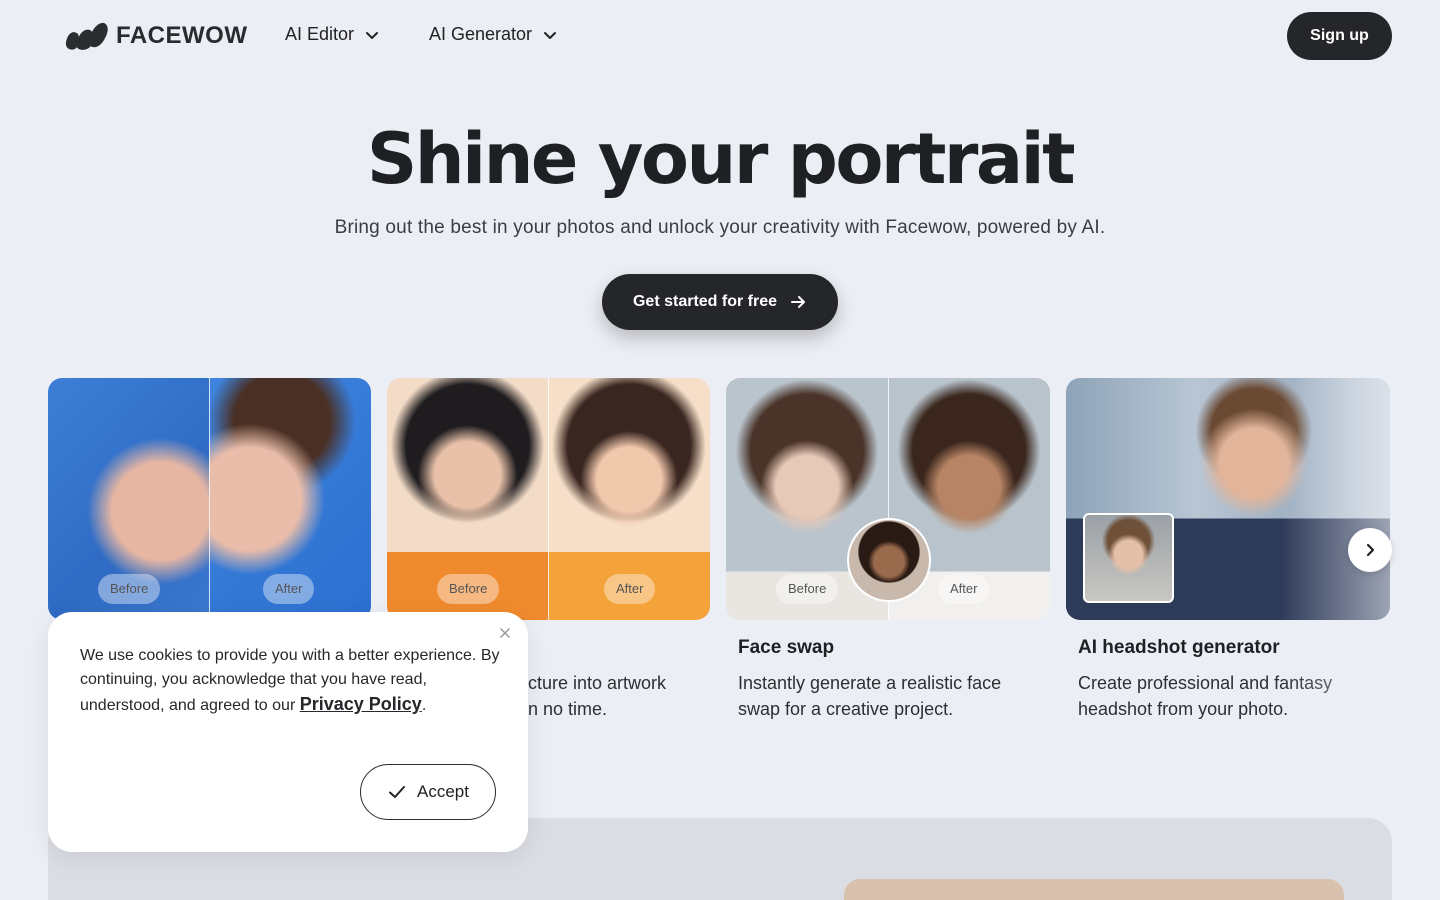  I want to click on nav-ai-editor-label: AI Editor, so click(320, 34).